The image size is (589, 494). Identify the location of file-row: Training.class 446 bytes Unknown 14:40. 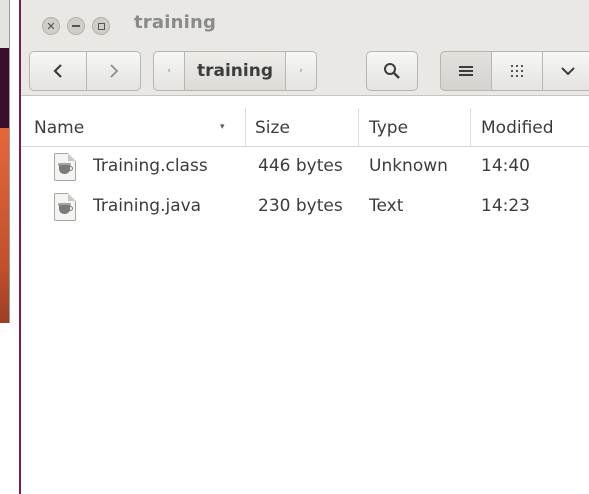
(305, 167).